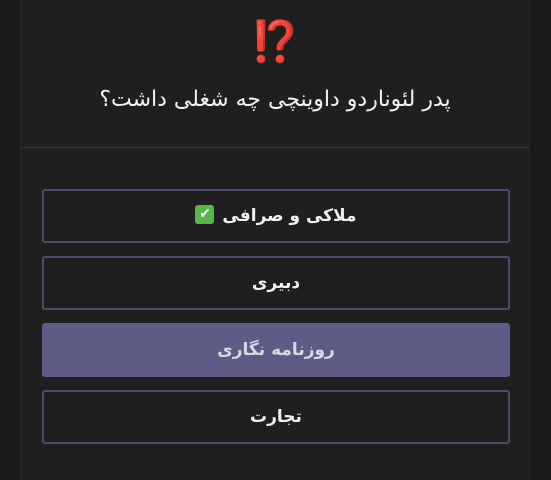 Image resolution: width=551 pixels, height=480 pixels. I want to click on answer-option-label: تجارت, so click(276, 417).